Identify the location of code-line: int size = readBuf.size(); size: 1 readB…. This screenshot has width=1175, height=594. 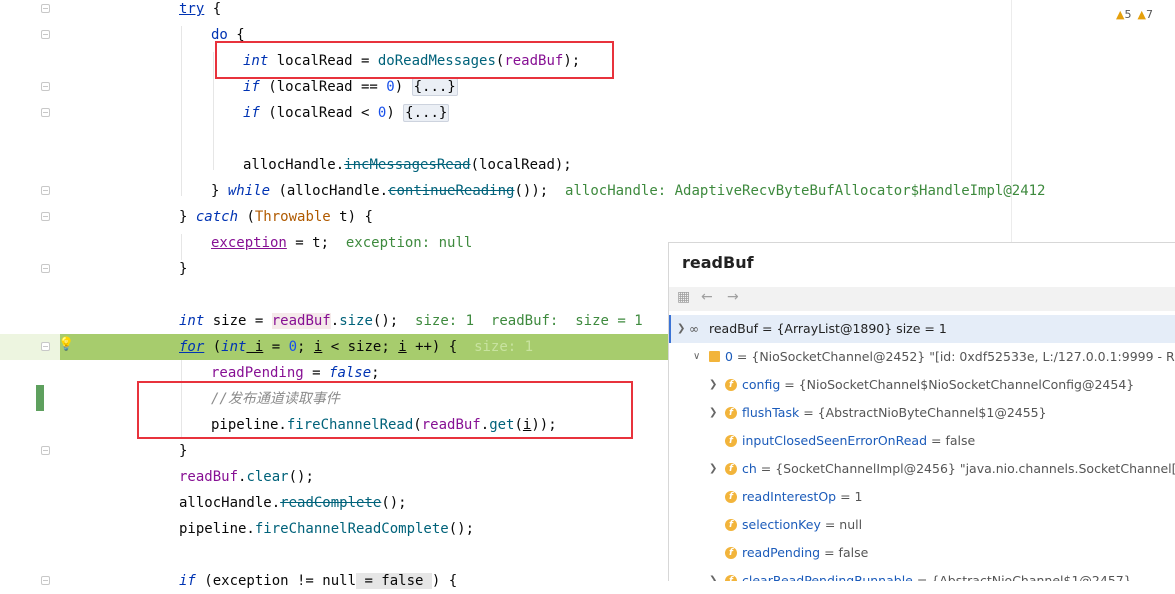
(411, 321).